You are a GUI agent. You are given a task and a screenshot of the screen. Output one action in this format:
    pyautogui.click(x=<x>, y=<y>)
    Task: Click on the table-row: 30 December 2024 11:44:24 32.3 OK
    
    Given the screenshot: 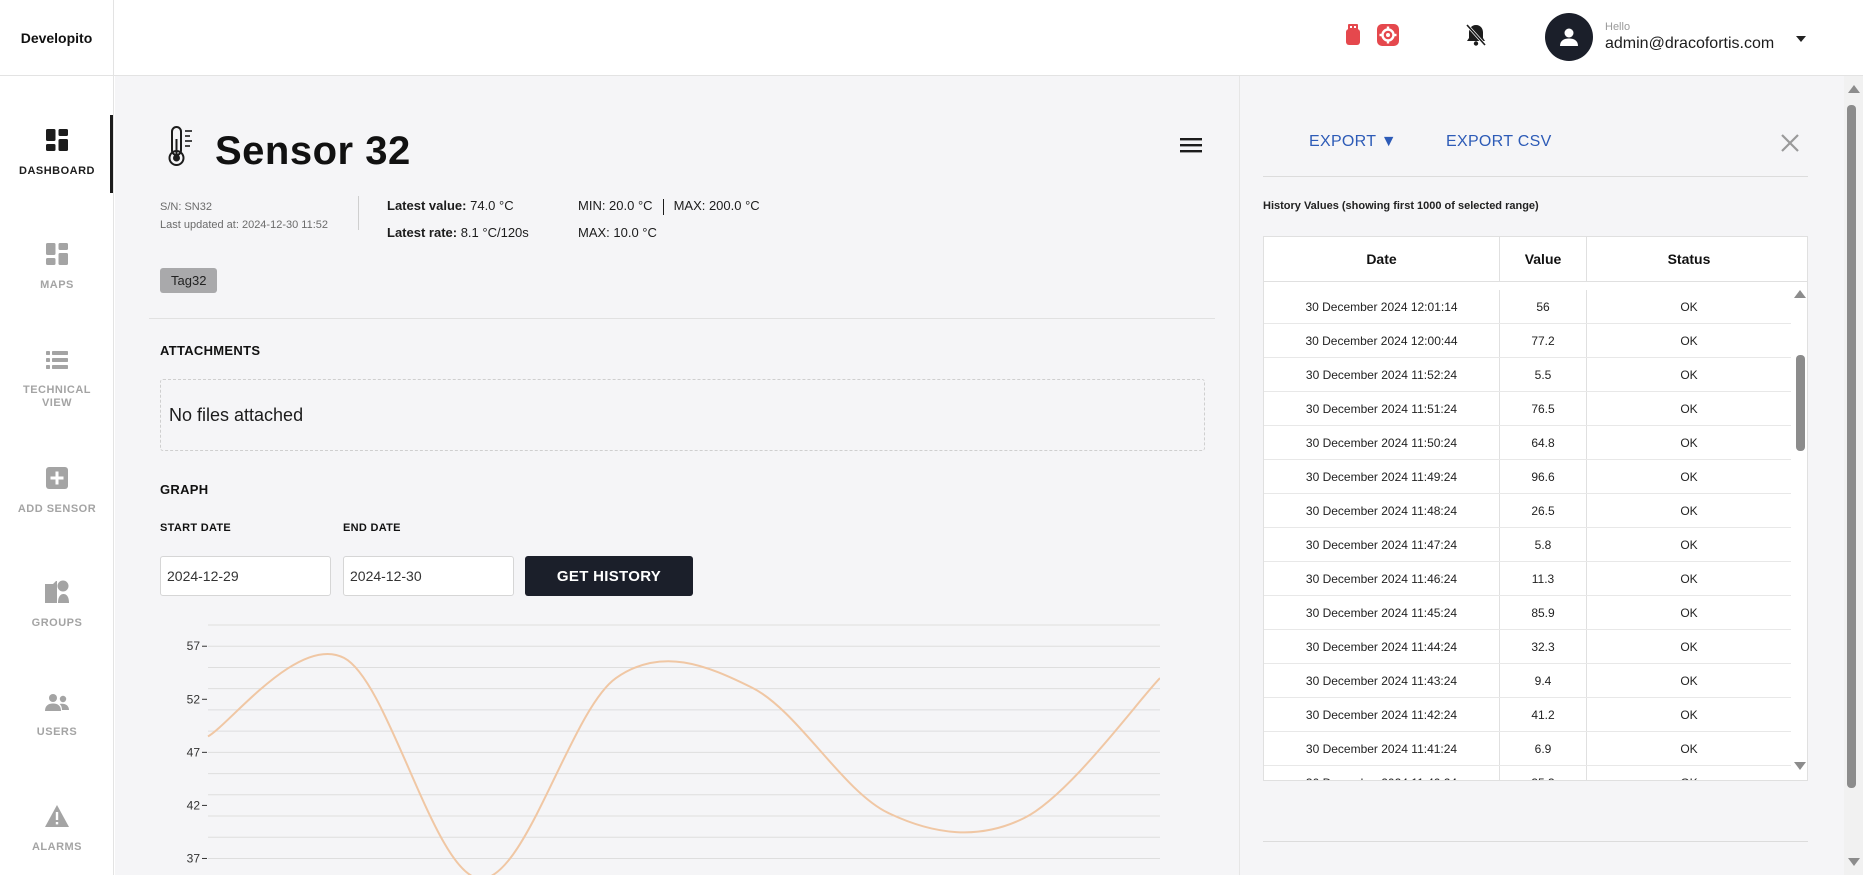 What is the action you would take?
    pyautogui.click(x=1527, y=647)
    